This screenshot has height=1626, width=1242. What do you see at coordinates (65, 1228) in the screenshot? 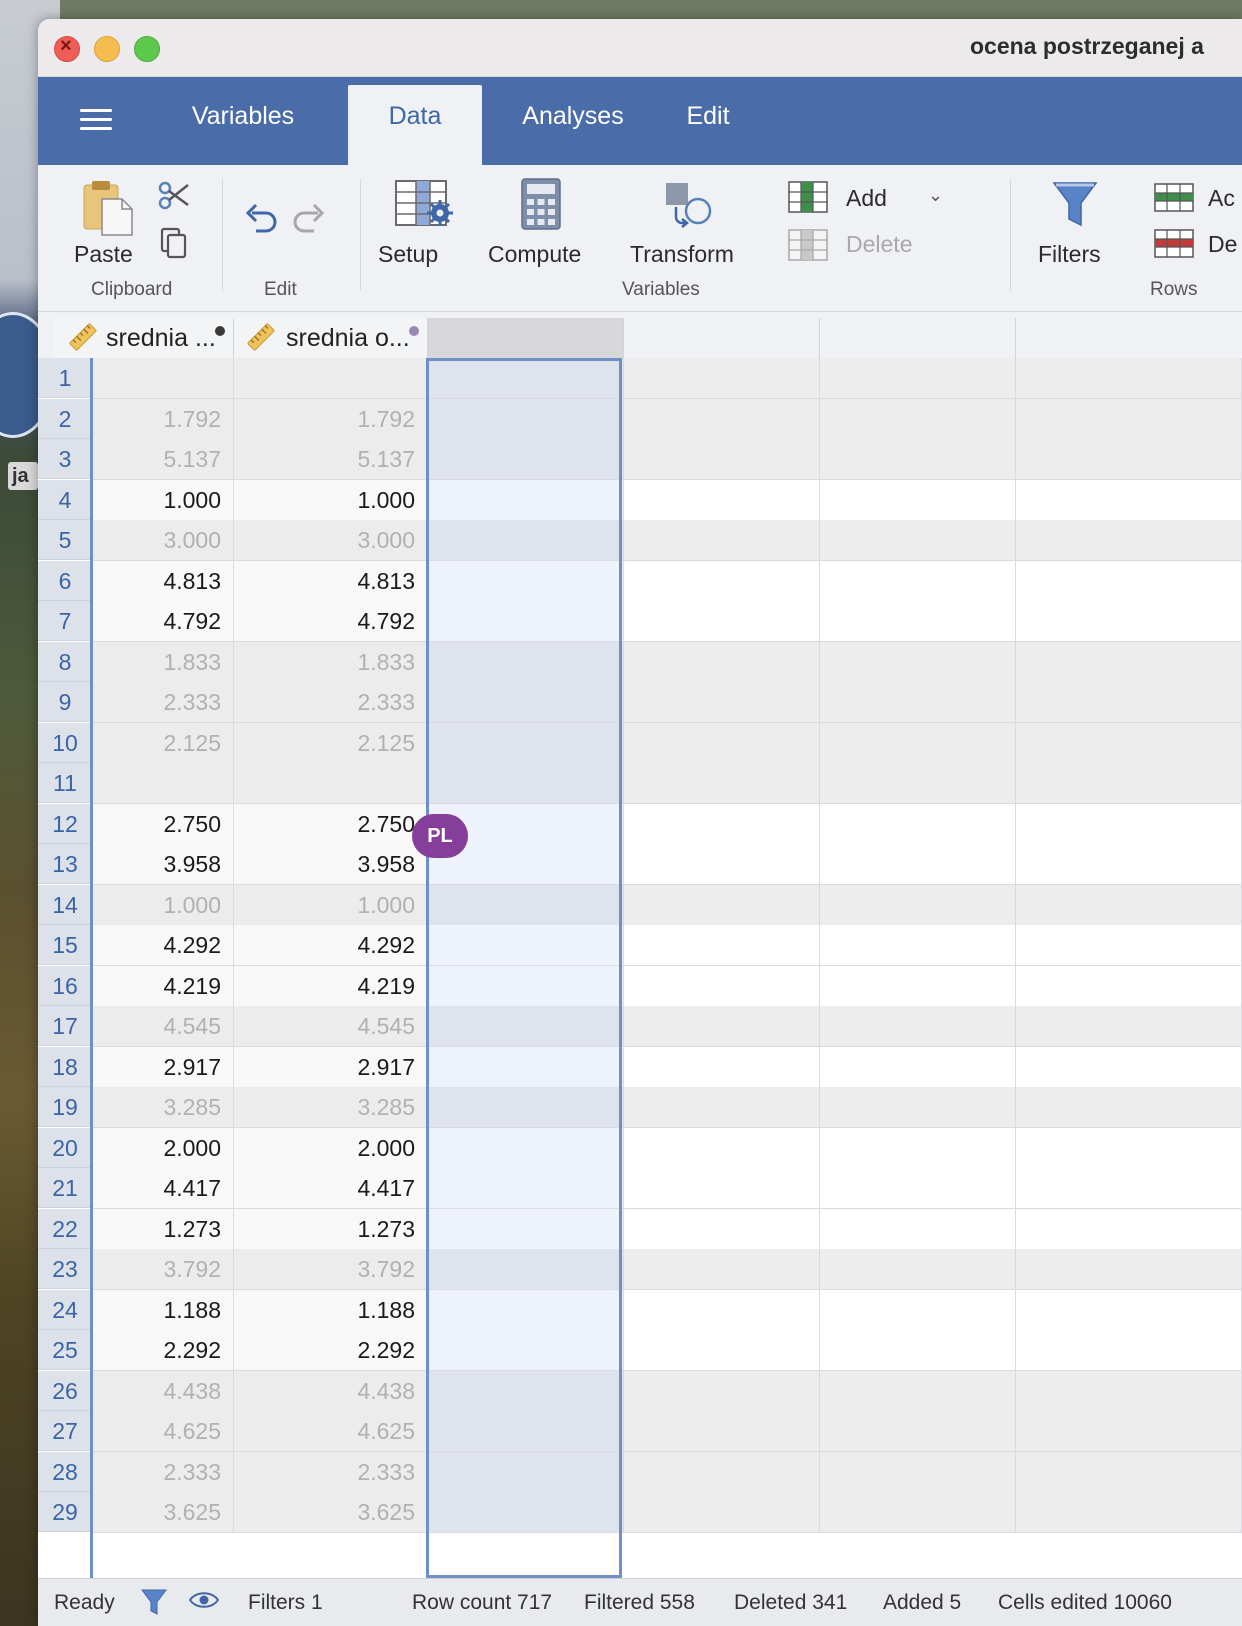
I see `row-number: 22` at bounding box center [65, 1228].